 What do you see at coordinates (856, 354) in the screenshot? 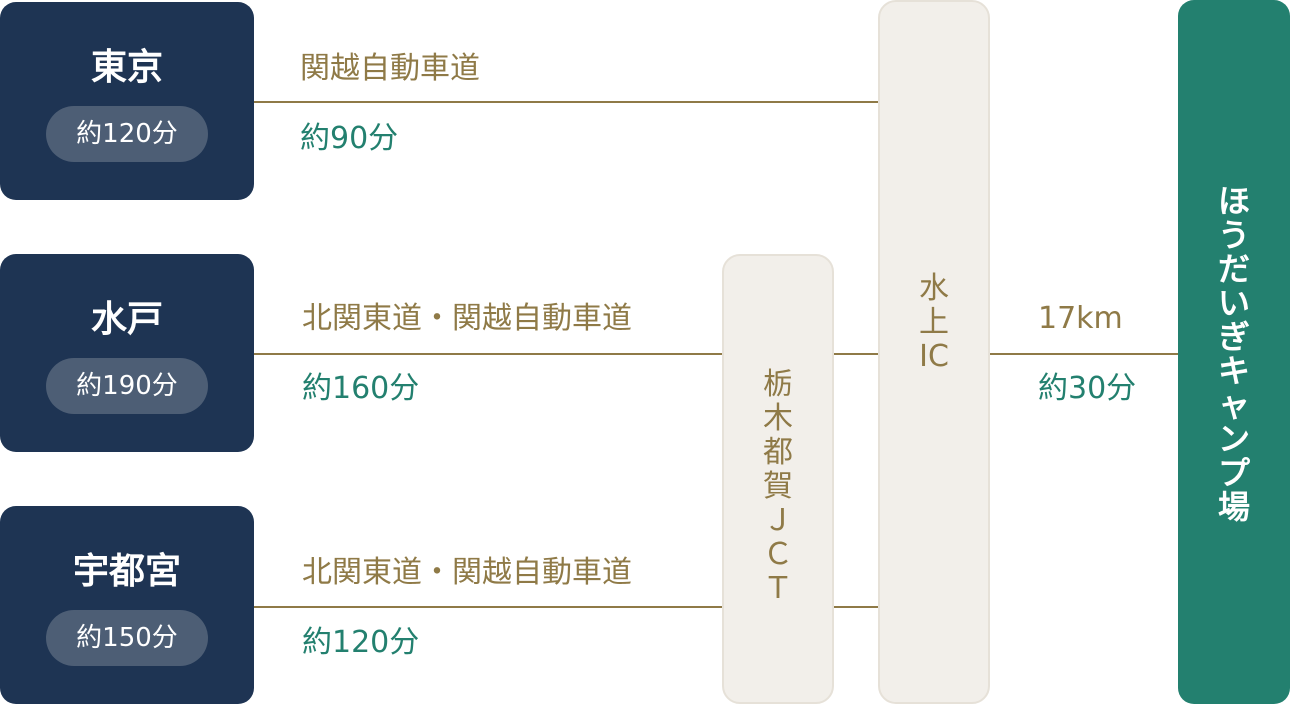
I see `road-line-jct-to-ic` at bounding box center [856, 354].